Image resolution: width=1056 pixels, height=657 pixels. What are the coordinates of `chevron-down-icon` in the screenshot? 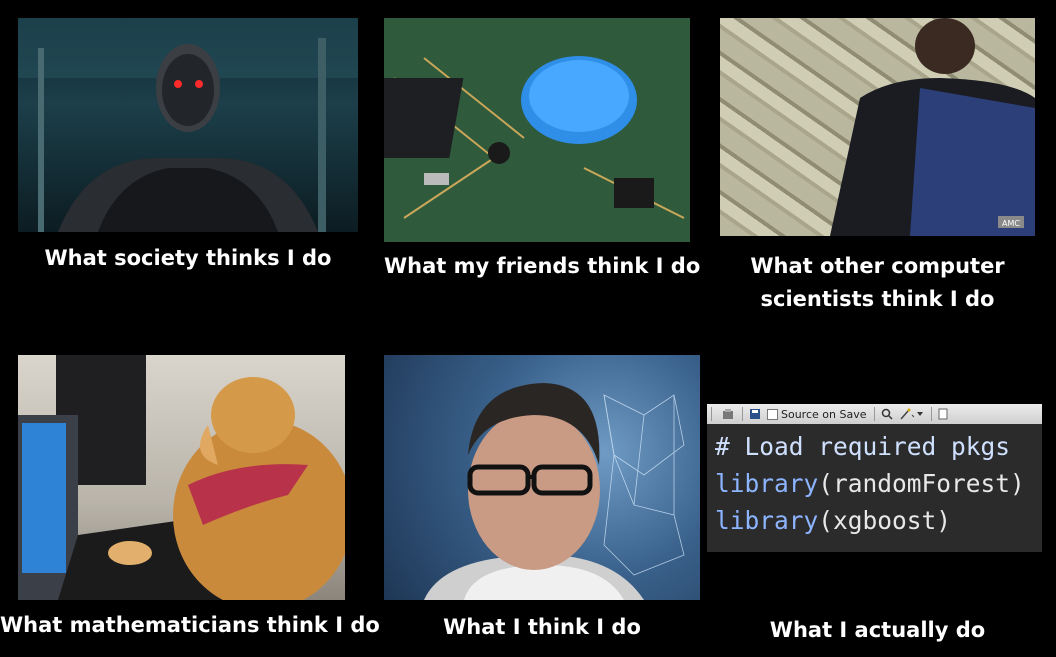 It's located at (920, 414).